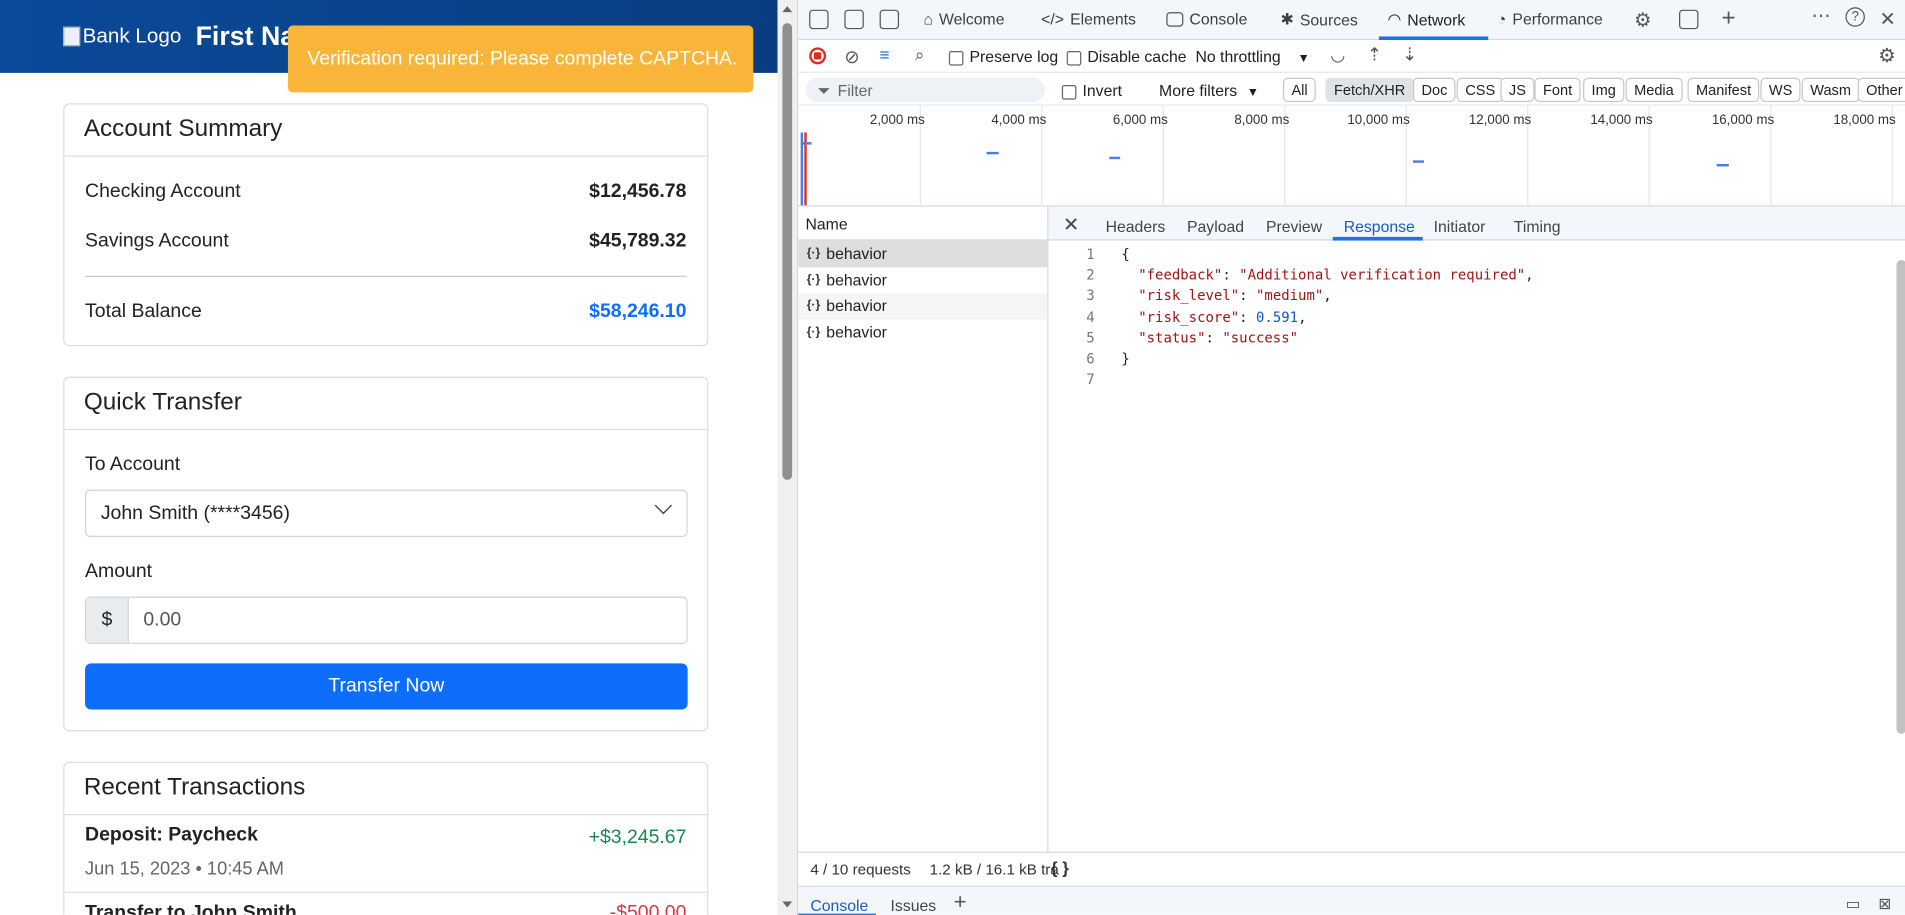 This screenshot has width=1905, height=915. What do you see at coordinates (1654, 90) in the screenshot?
I see `filter-chip-media: Media` at bounding box center [1654, 90].